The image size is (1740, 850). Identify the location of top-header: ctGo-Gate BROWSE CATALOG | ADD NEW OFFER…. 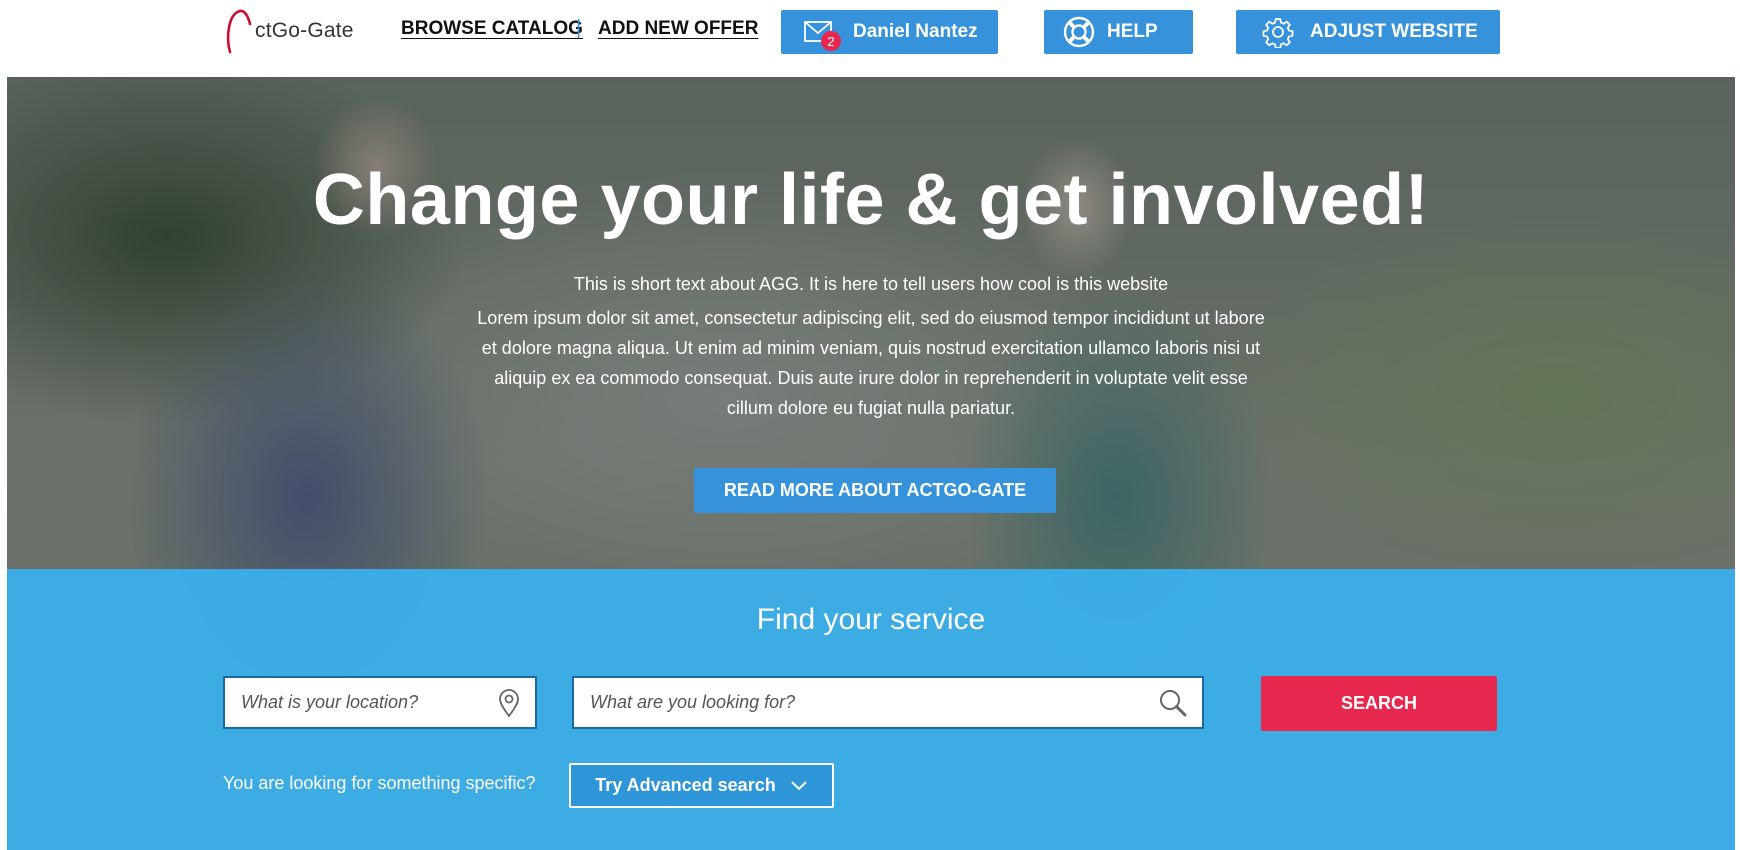
(870, 38).